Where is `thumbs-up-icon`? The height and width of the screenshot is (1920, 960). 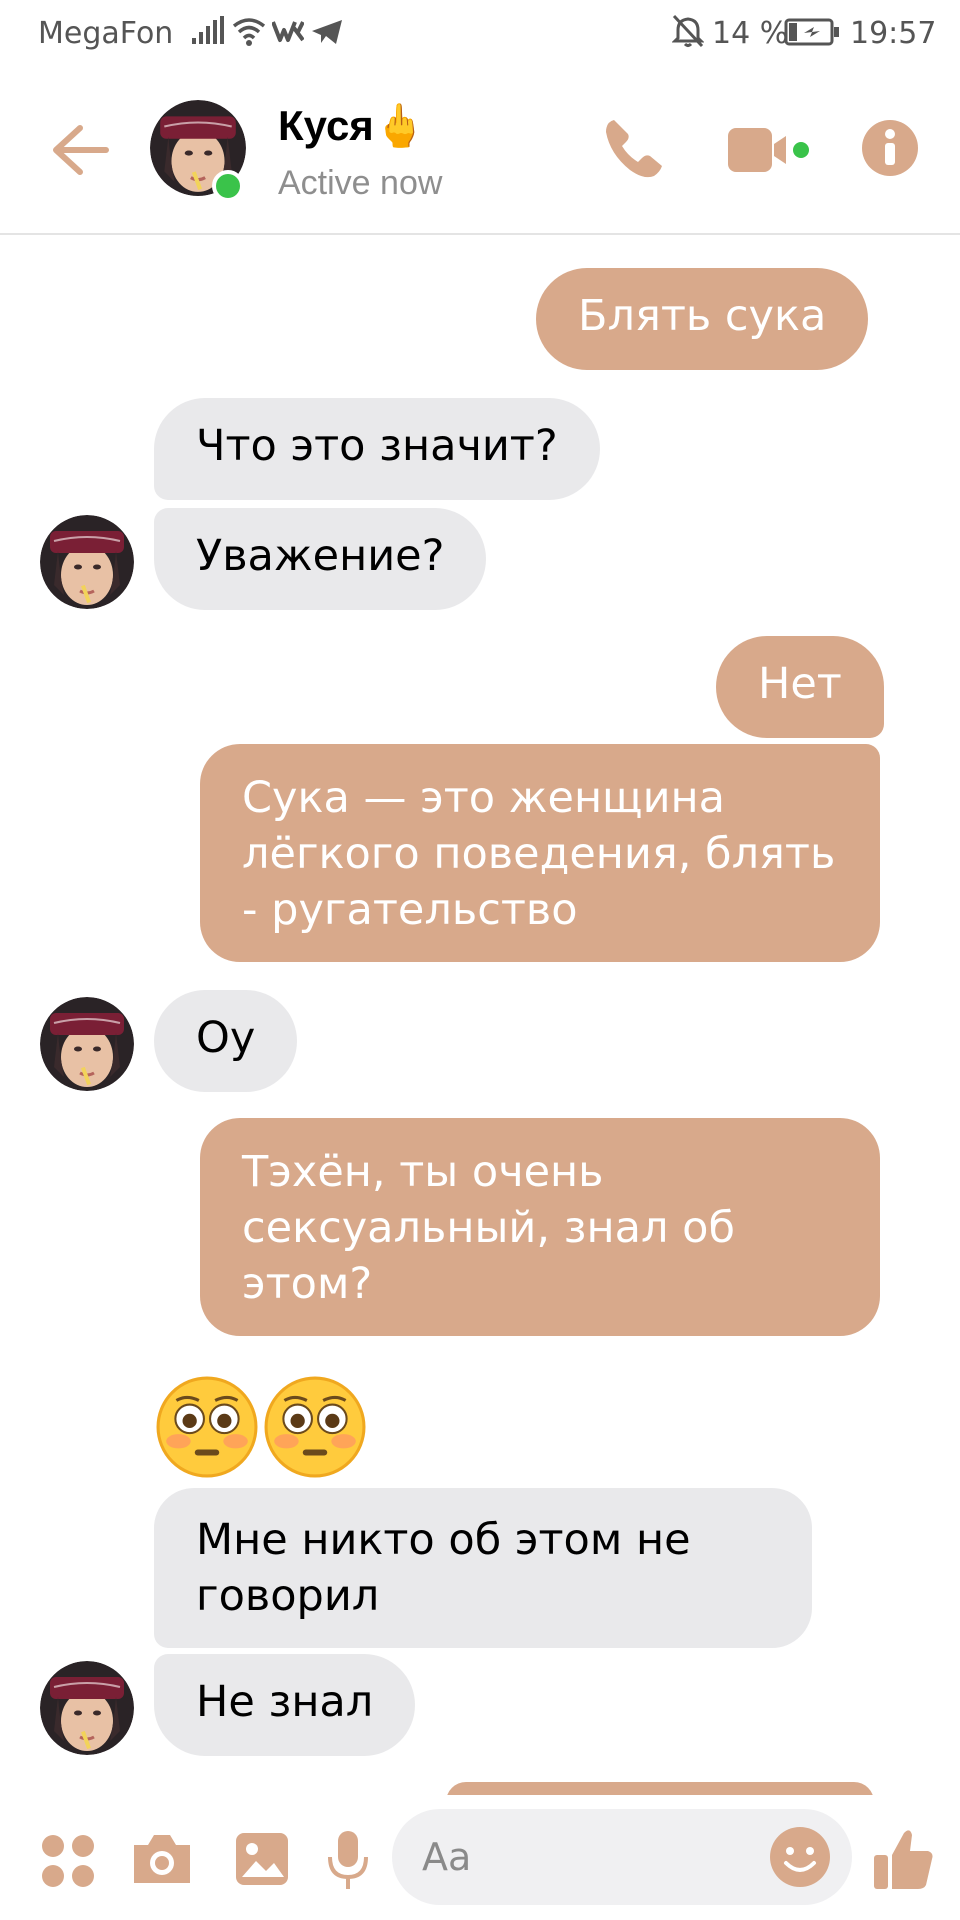 thumbs-up-icon is located at coordinates (904, 1859).